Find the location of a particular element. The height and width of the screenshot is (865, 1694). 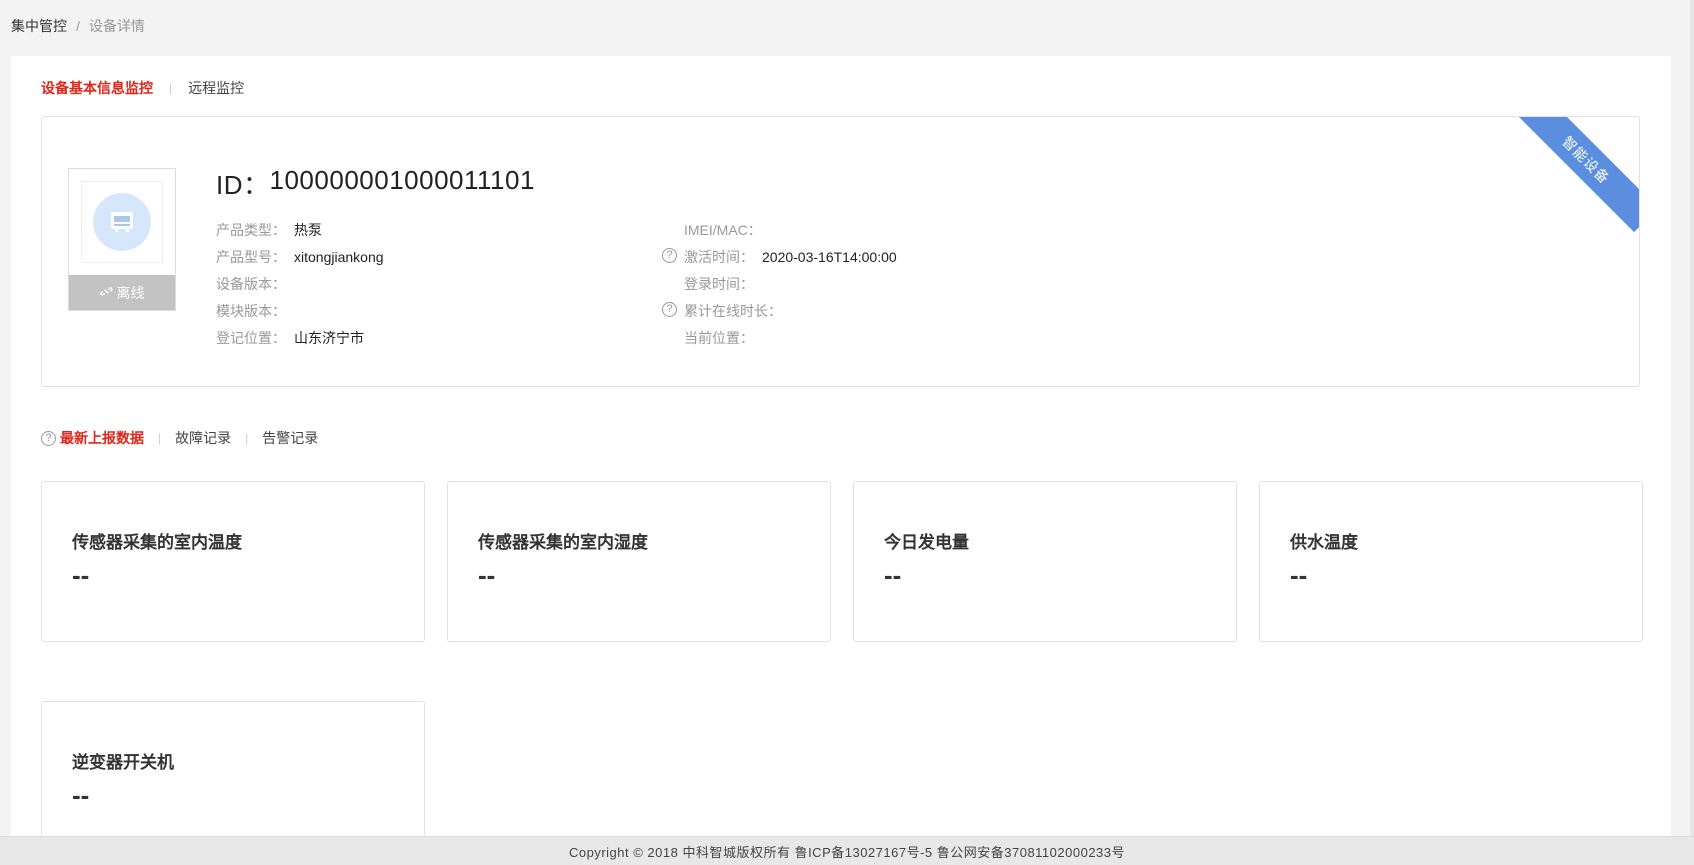

device-id-value: 100000001000011101 is located at coordinates (402, 180).